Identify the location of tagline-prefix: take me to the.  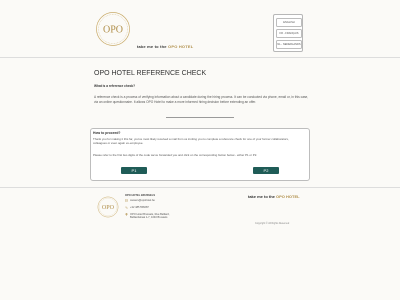
(152, 46).